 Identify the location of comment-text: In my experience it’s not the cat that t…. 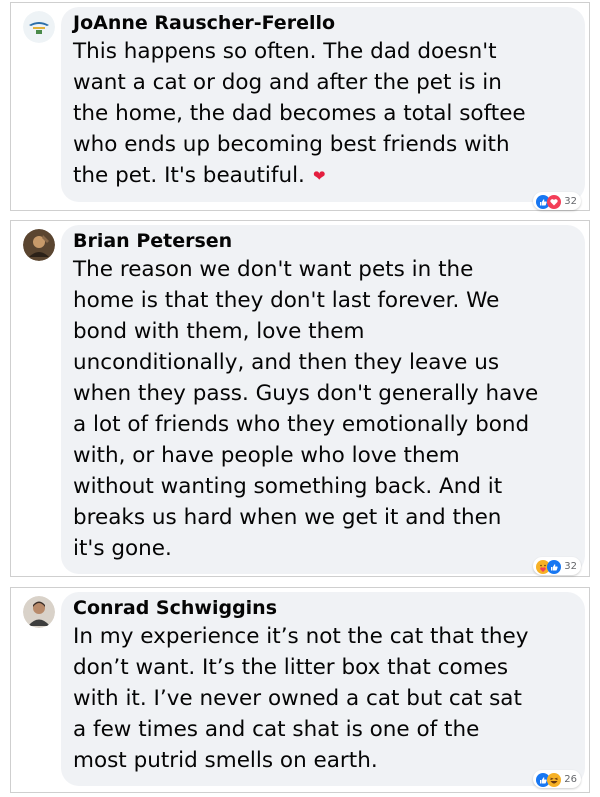
(301, 698).